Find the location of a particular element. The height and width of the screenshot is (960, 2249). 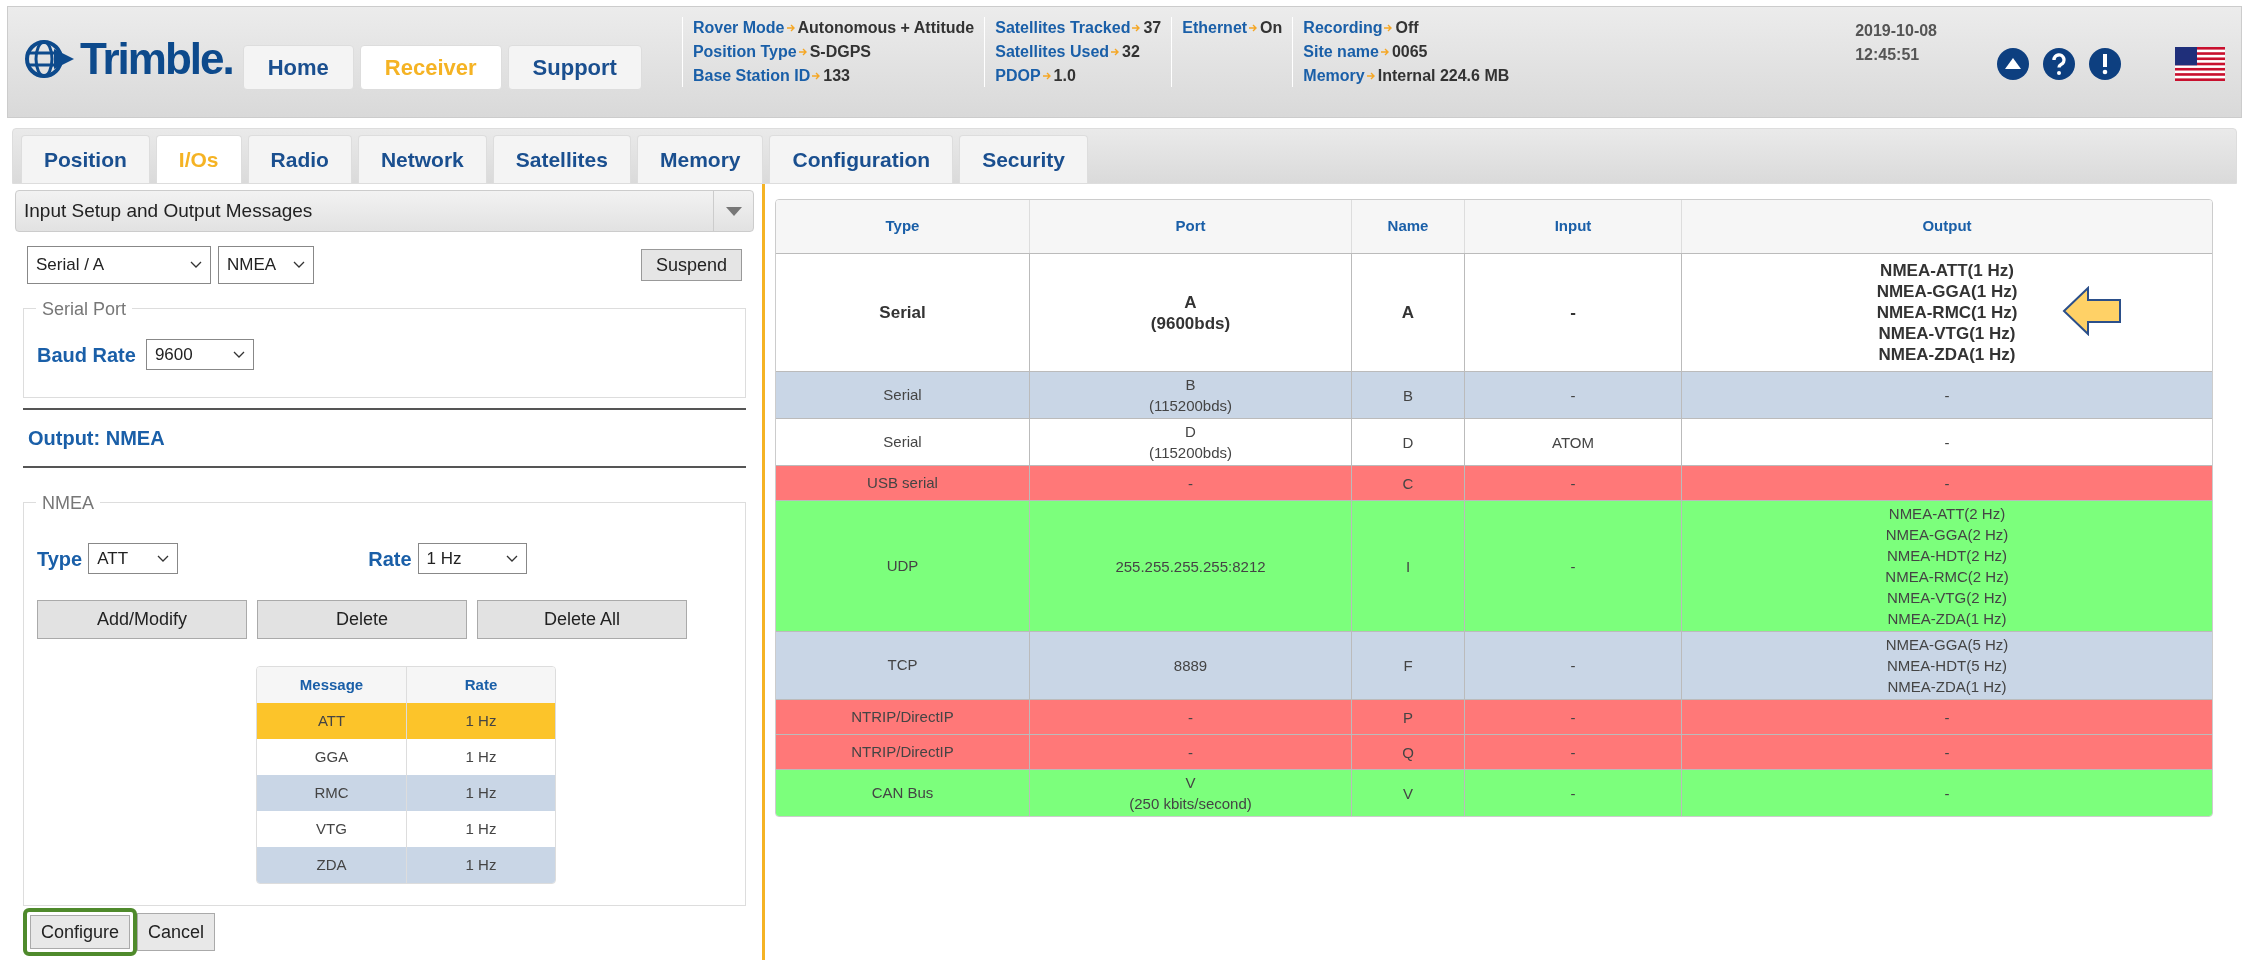

output-text: NMEA-GGA(1 Hz) is located at coordinates (1947, 291).